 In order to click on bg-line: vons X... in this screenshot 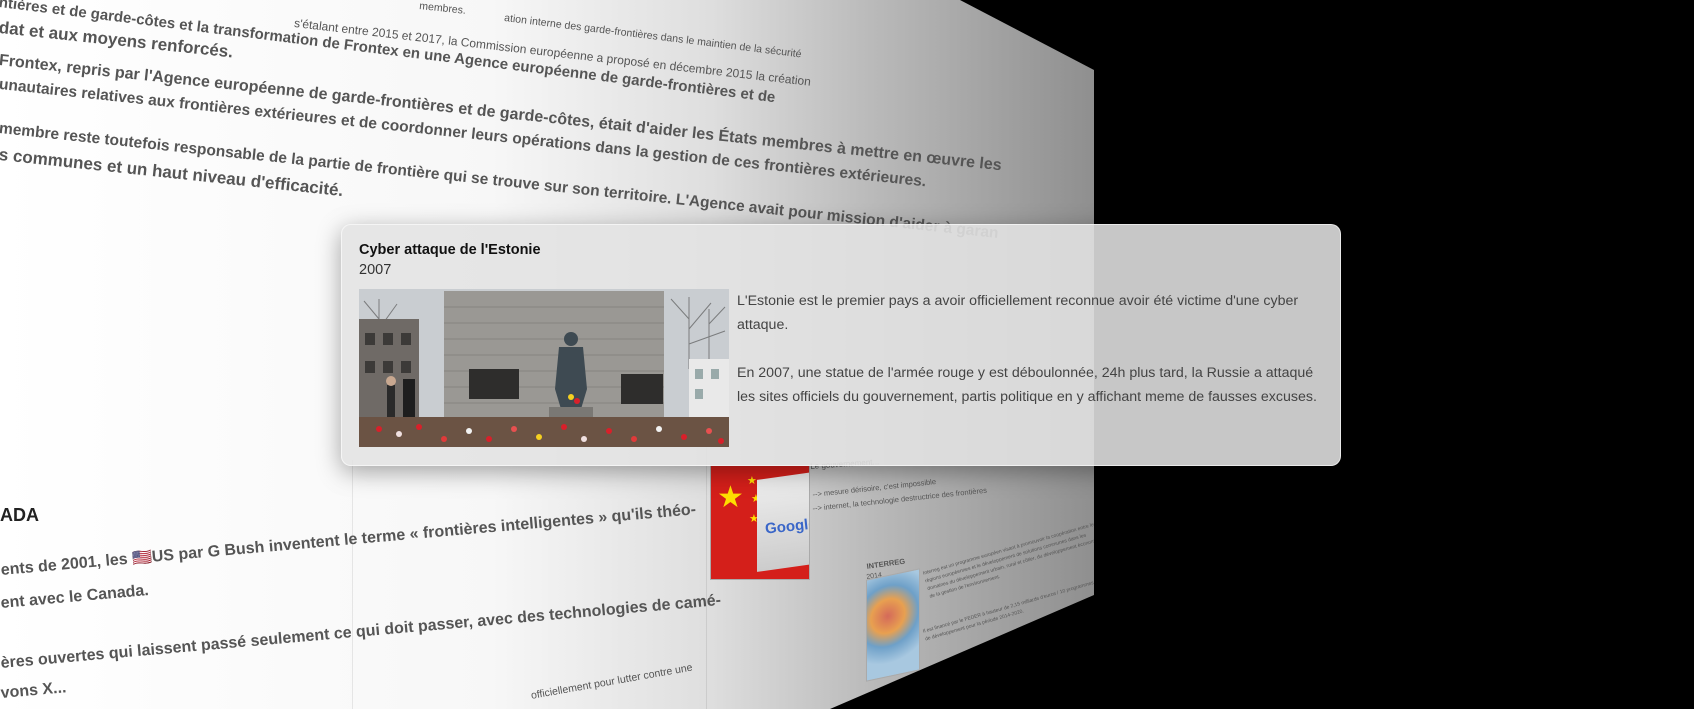, I will do `click(34, 690)`.